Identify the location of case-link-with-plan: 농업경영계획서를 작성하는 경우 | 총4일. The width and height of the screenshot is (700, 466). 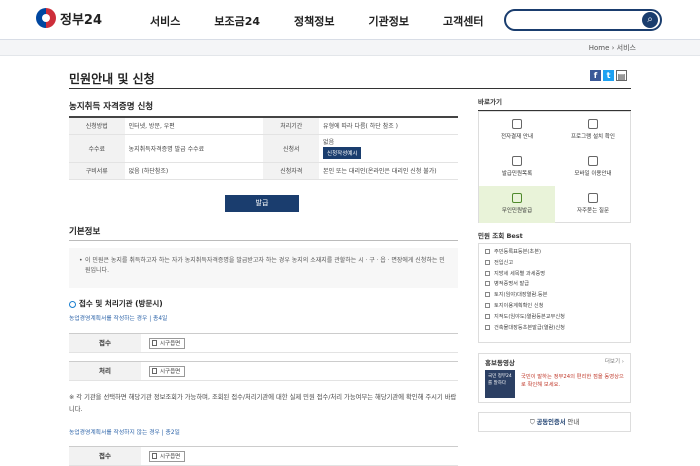
(118, 317).